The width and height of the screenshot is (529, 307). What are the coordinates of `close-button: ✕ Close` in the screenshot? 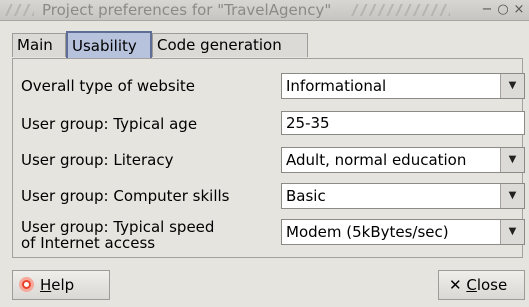 It's located at (481, 285).